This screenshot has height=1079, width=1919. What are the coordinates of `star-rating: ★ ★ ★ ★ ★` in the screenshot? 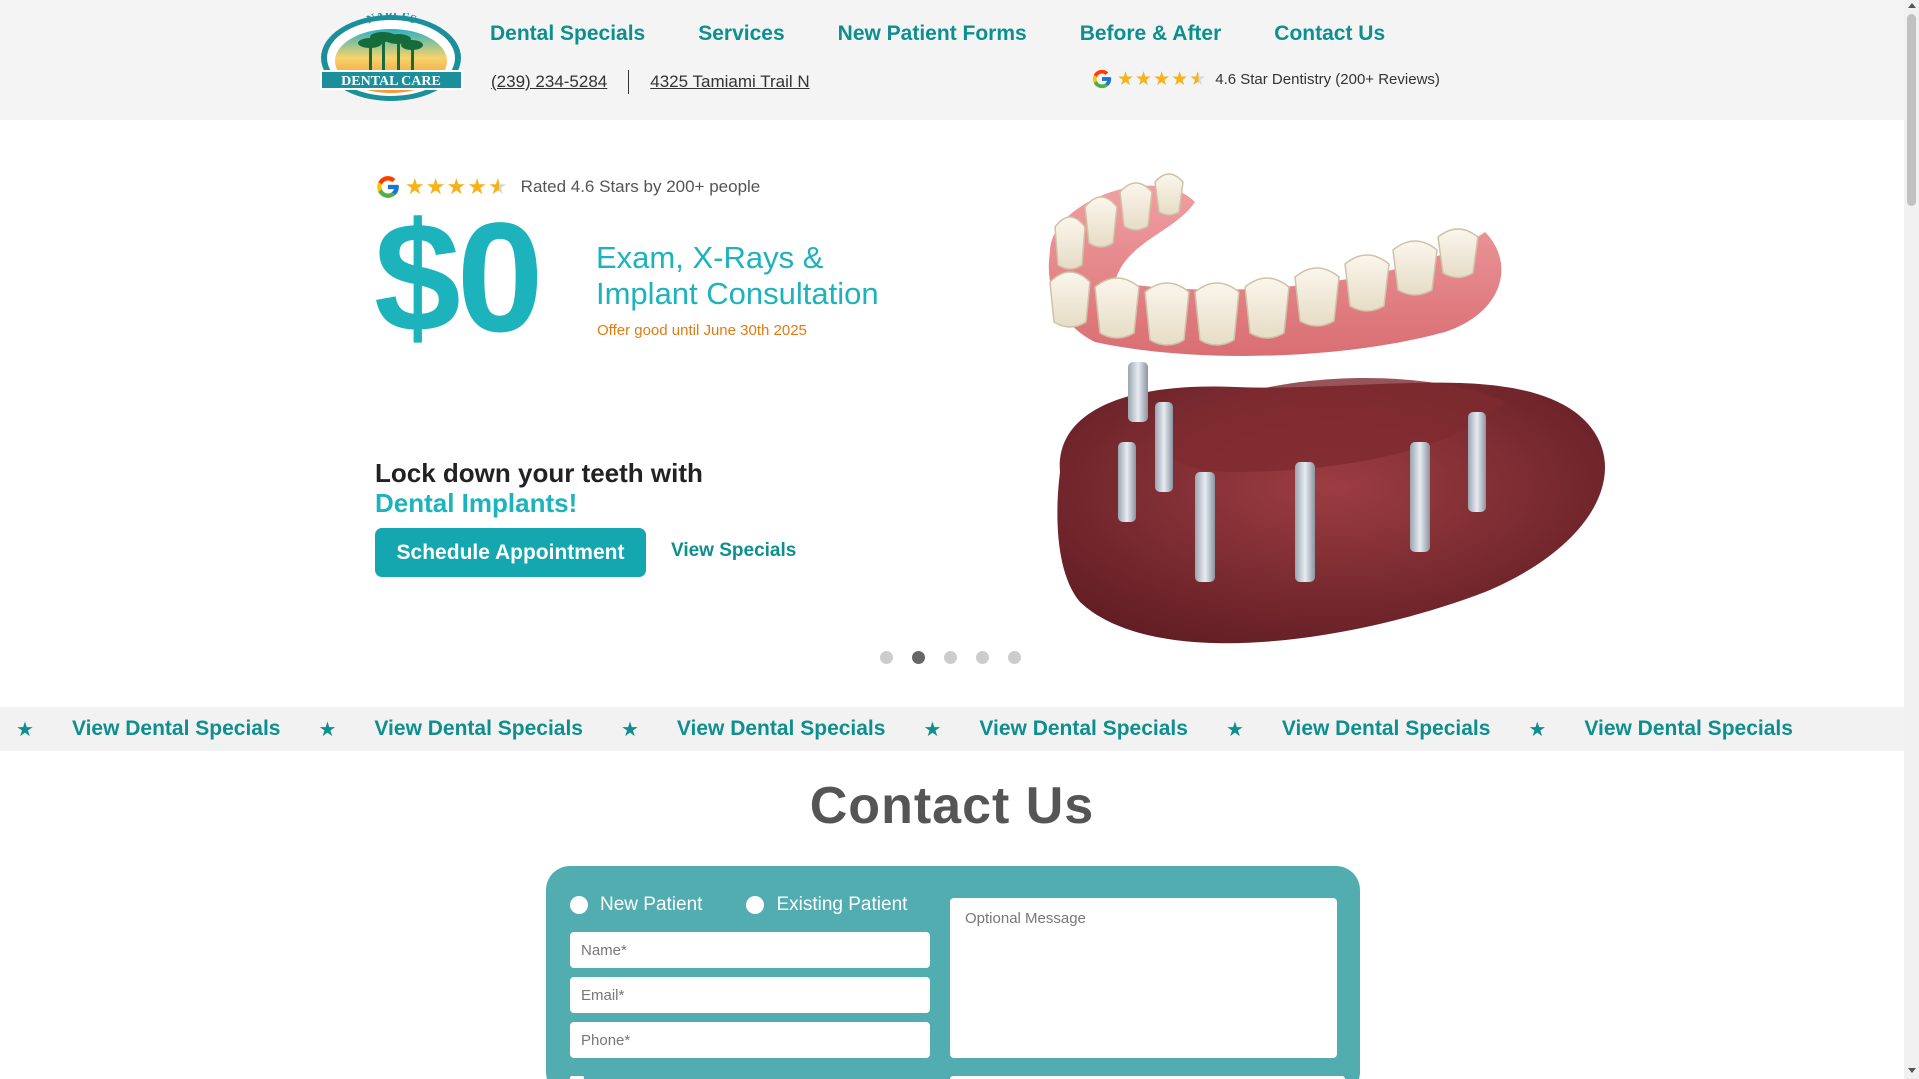 It's located at (1162, 79).